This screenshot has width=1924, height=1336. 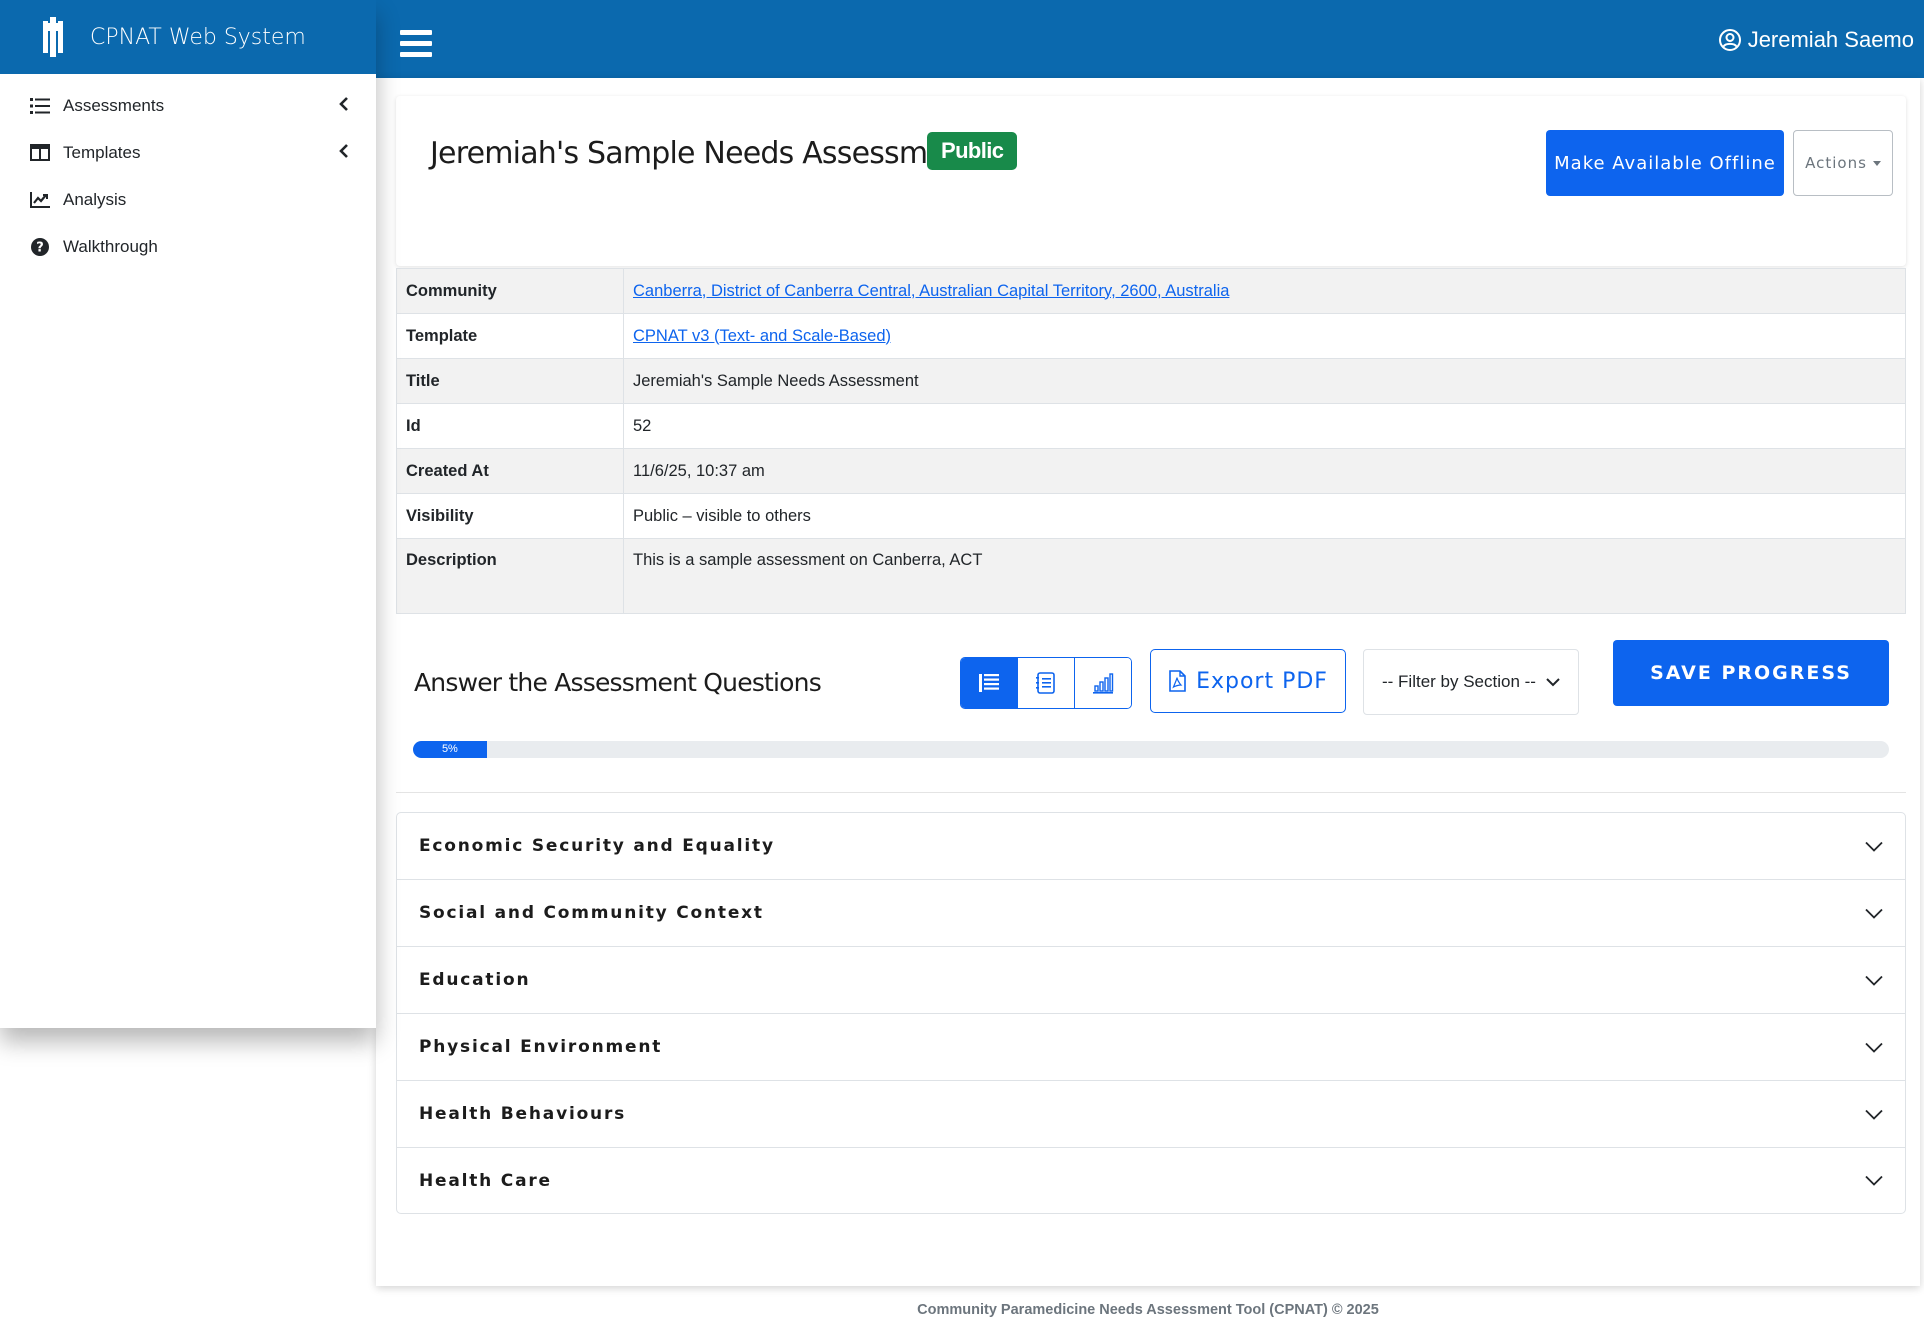 I want to click on top-navbar: Jeremiah Saemo, so click(x=1150, y=39).